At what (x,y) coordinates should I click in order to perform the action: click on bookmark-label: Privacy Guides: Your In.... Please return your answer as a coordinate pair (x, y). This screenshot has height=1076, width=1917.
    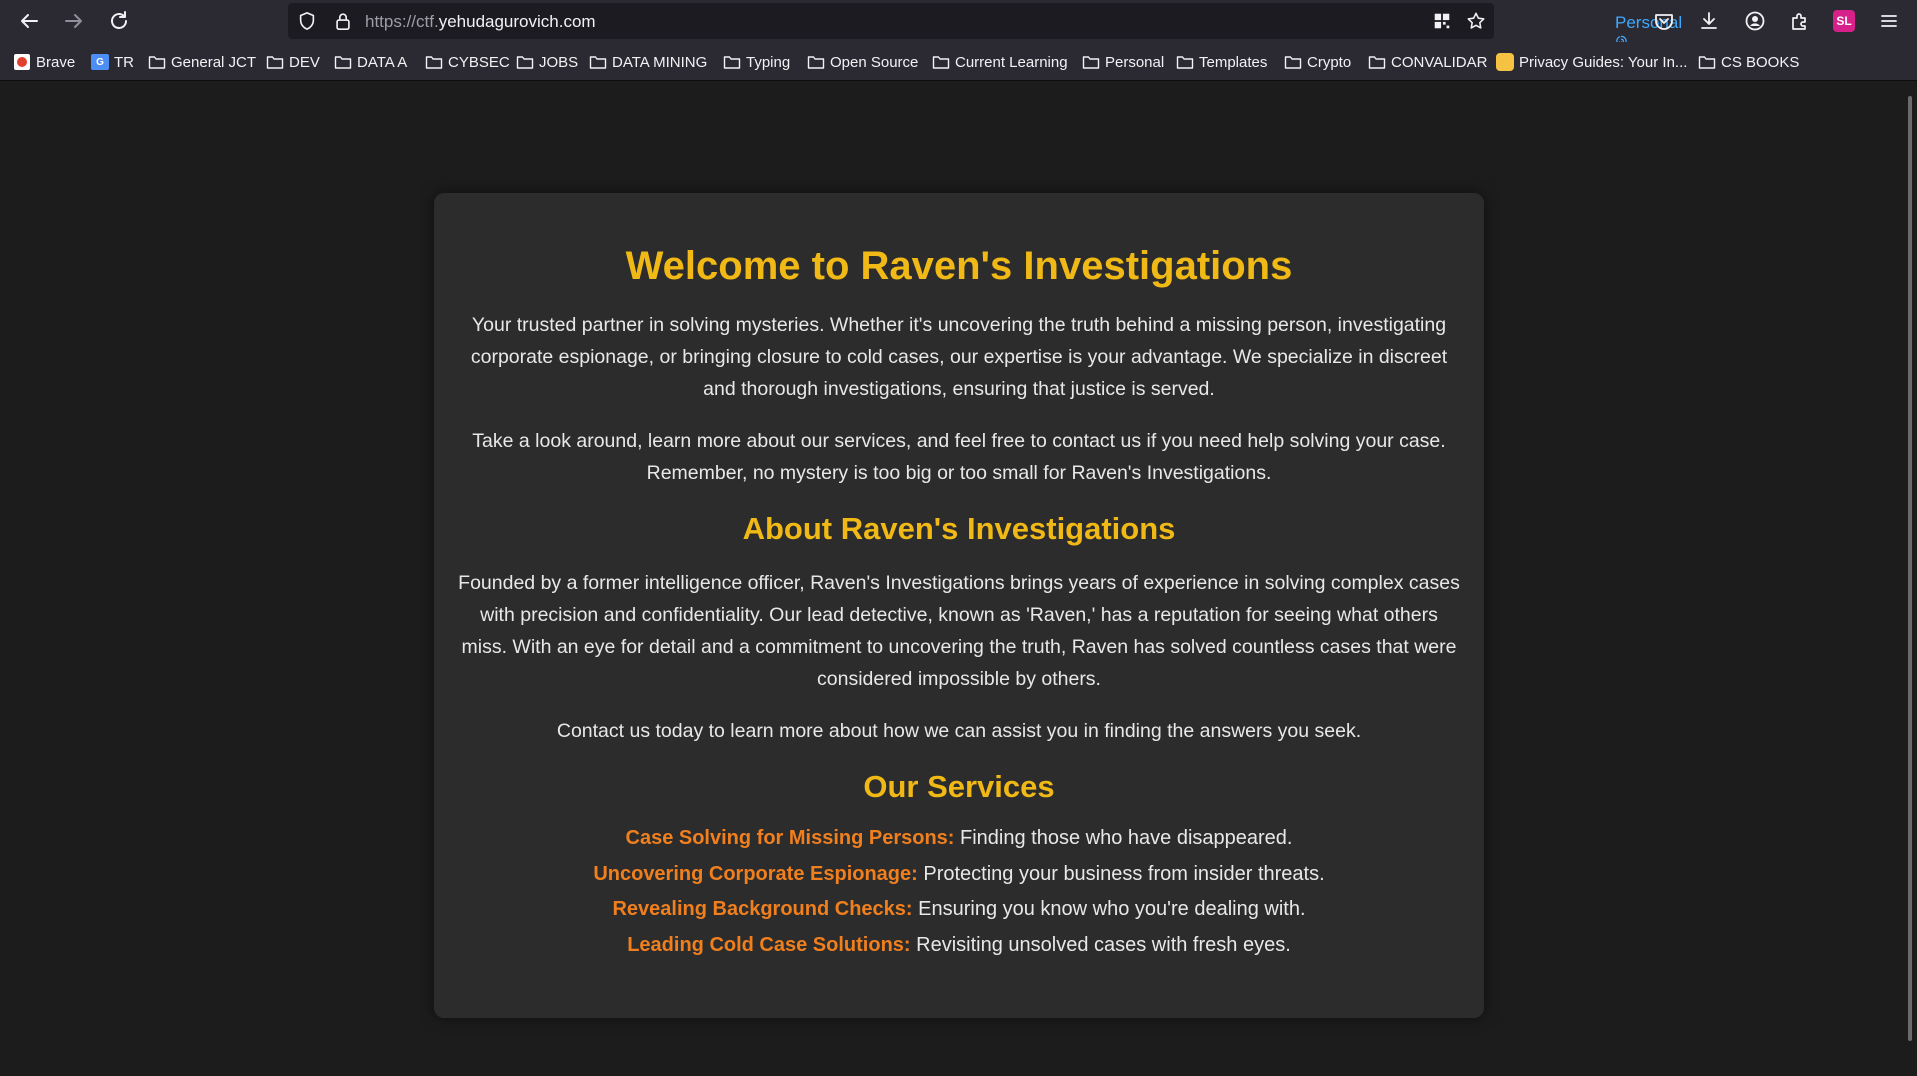
    Looking at the image, I should click on (1603, 62).